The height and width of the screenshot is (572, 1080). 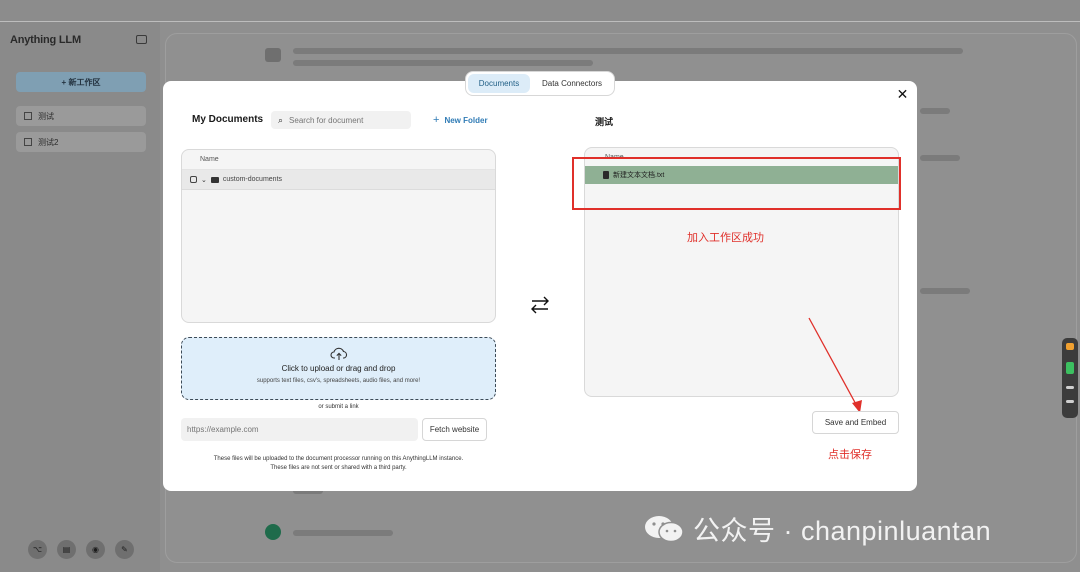 What do you see at coordinates (338, 407) in the screenshot?
I see `or-submit-link-label: or submit a link` at bounding box center [338, 407].